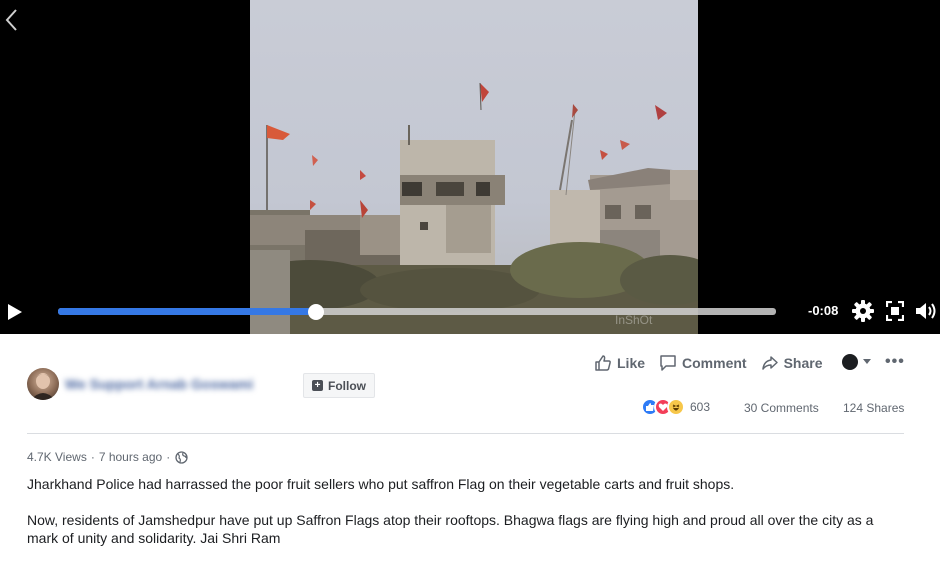 The image size is (940, 563). Describe the element at coordinates (159, 384) in the screenshot. I see `page-name-link: We Support Arnab Goswami` at that location.